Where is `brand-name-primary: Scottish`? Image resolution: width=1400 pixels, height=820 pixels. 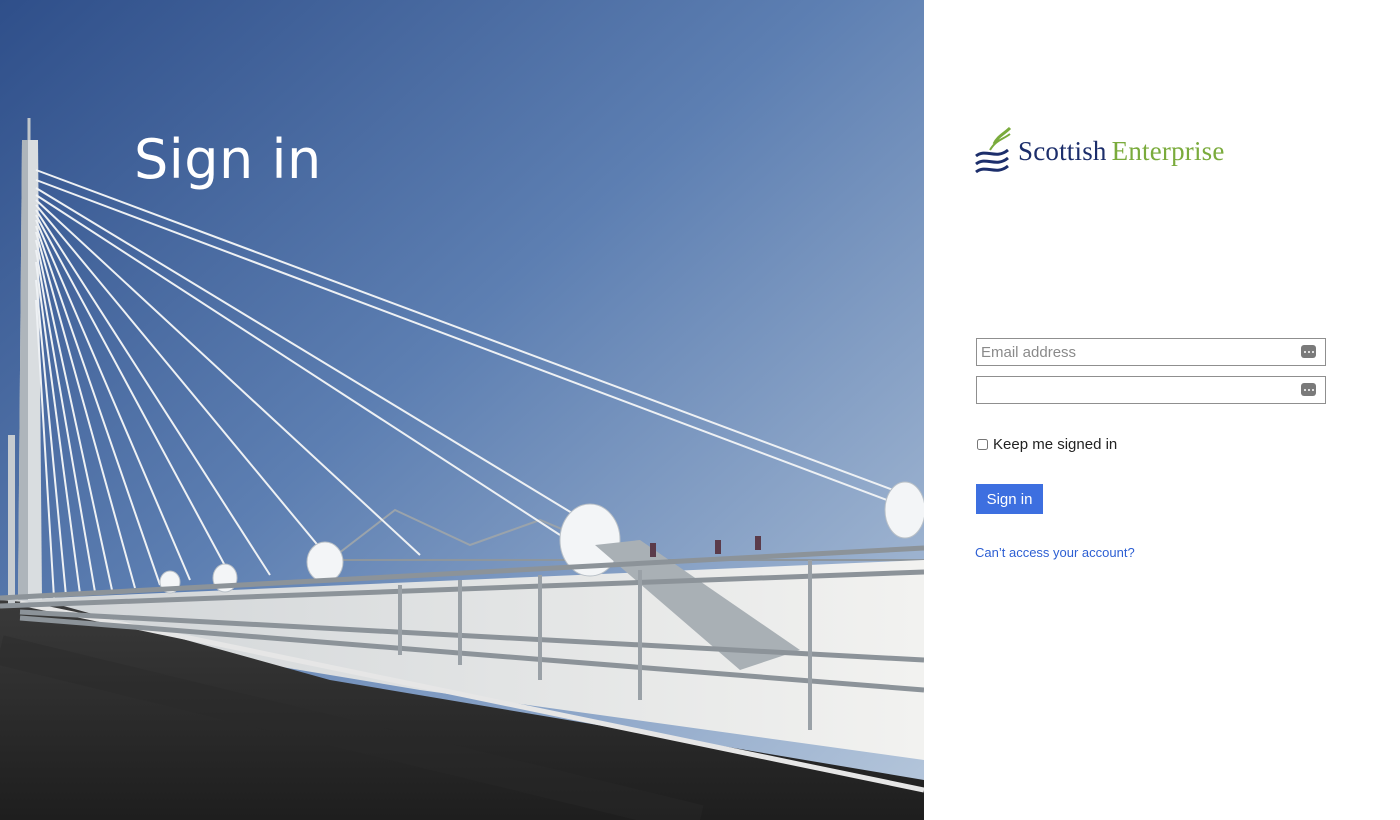
brand-name-primary: Scottish is located at coordinates (1062, 150).